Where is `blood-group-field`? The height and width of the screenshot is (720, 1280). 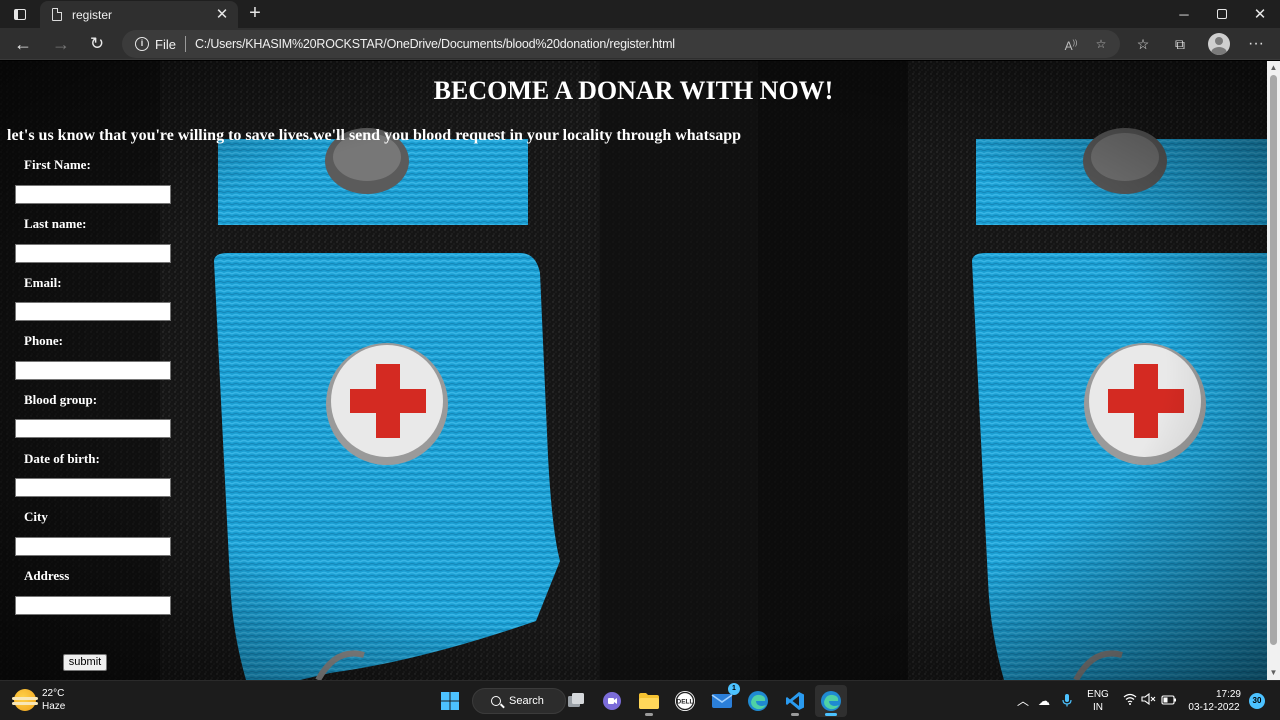
blood-group-field is located at coordinates (93, 428).